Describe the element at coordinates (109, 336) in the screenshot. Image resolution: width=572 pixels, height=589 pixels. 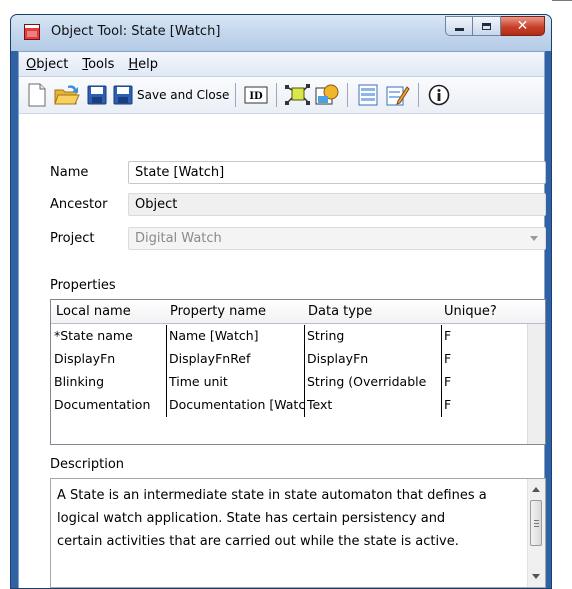
I see `cell-local-name: *State name` at that location.